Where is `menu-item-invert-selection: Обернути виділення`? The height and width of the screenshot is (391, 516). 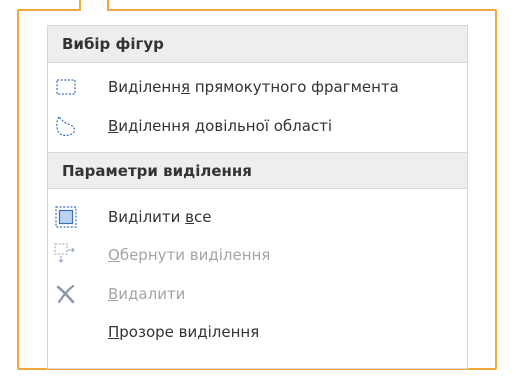
menu-item-invert-selection: Обернути виділення is located at coordinates (257, 255).